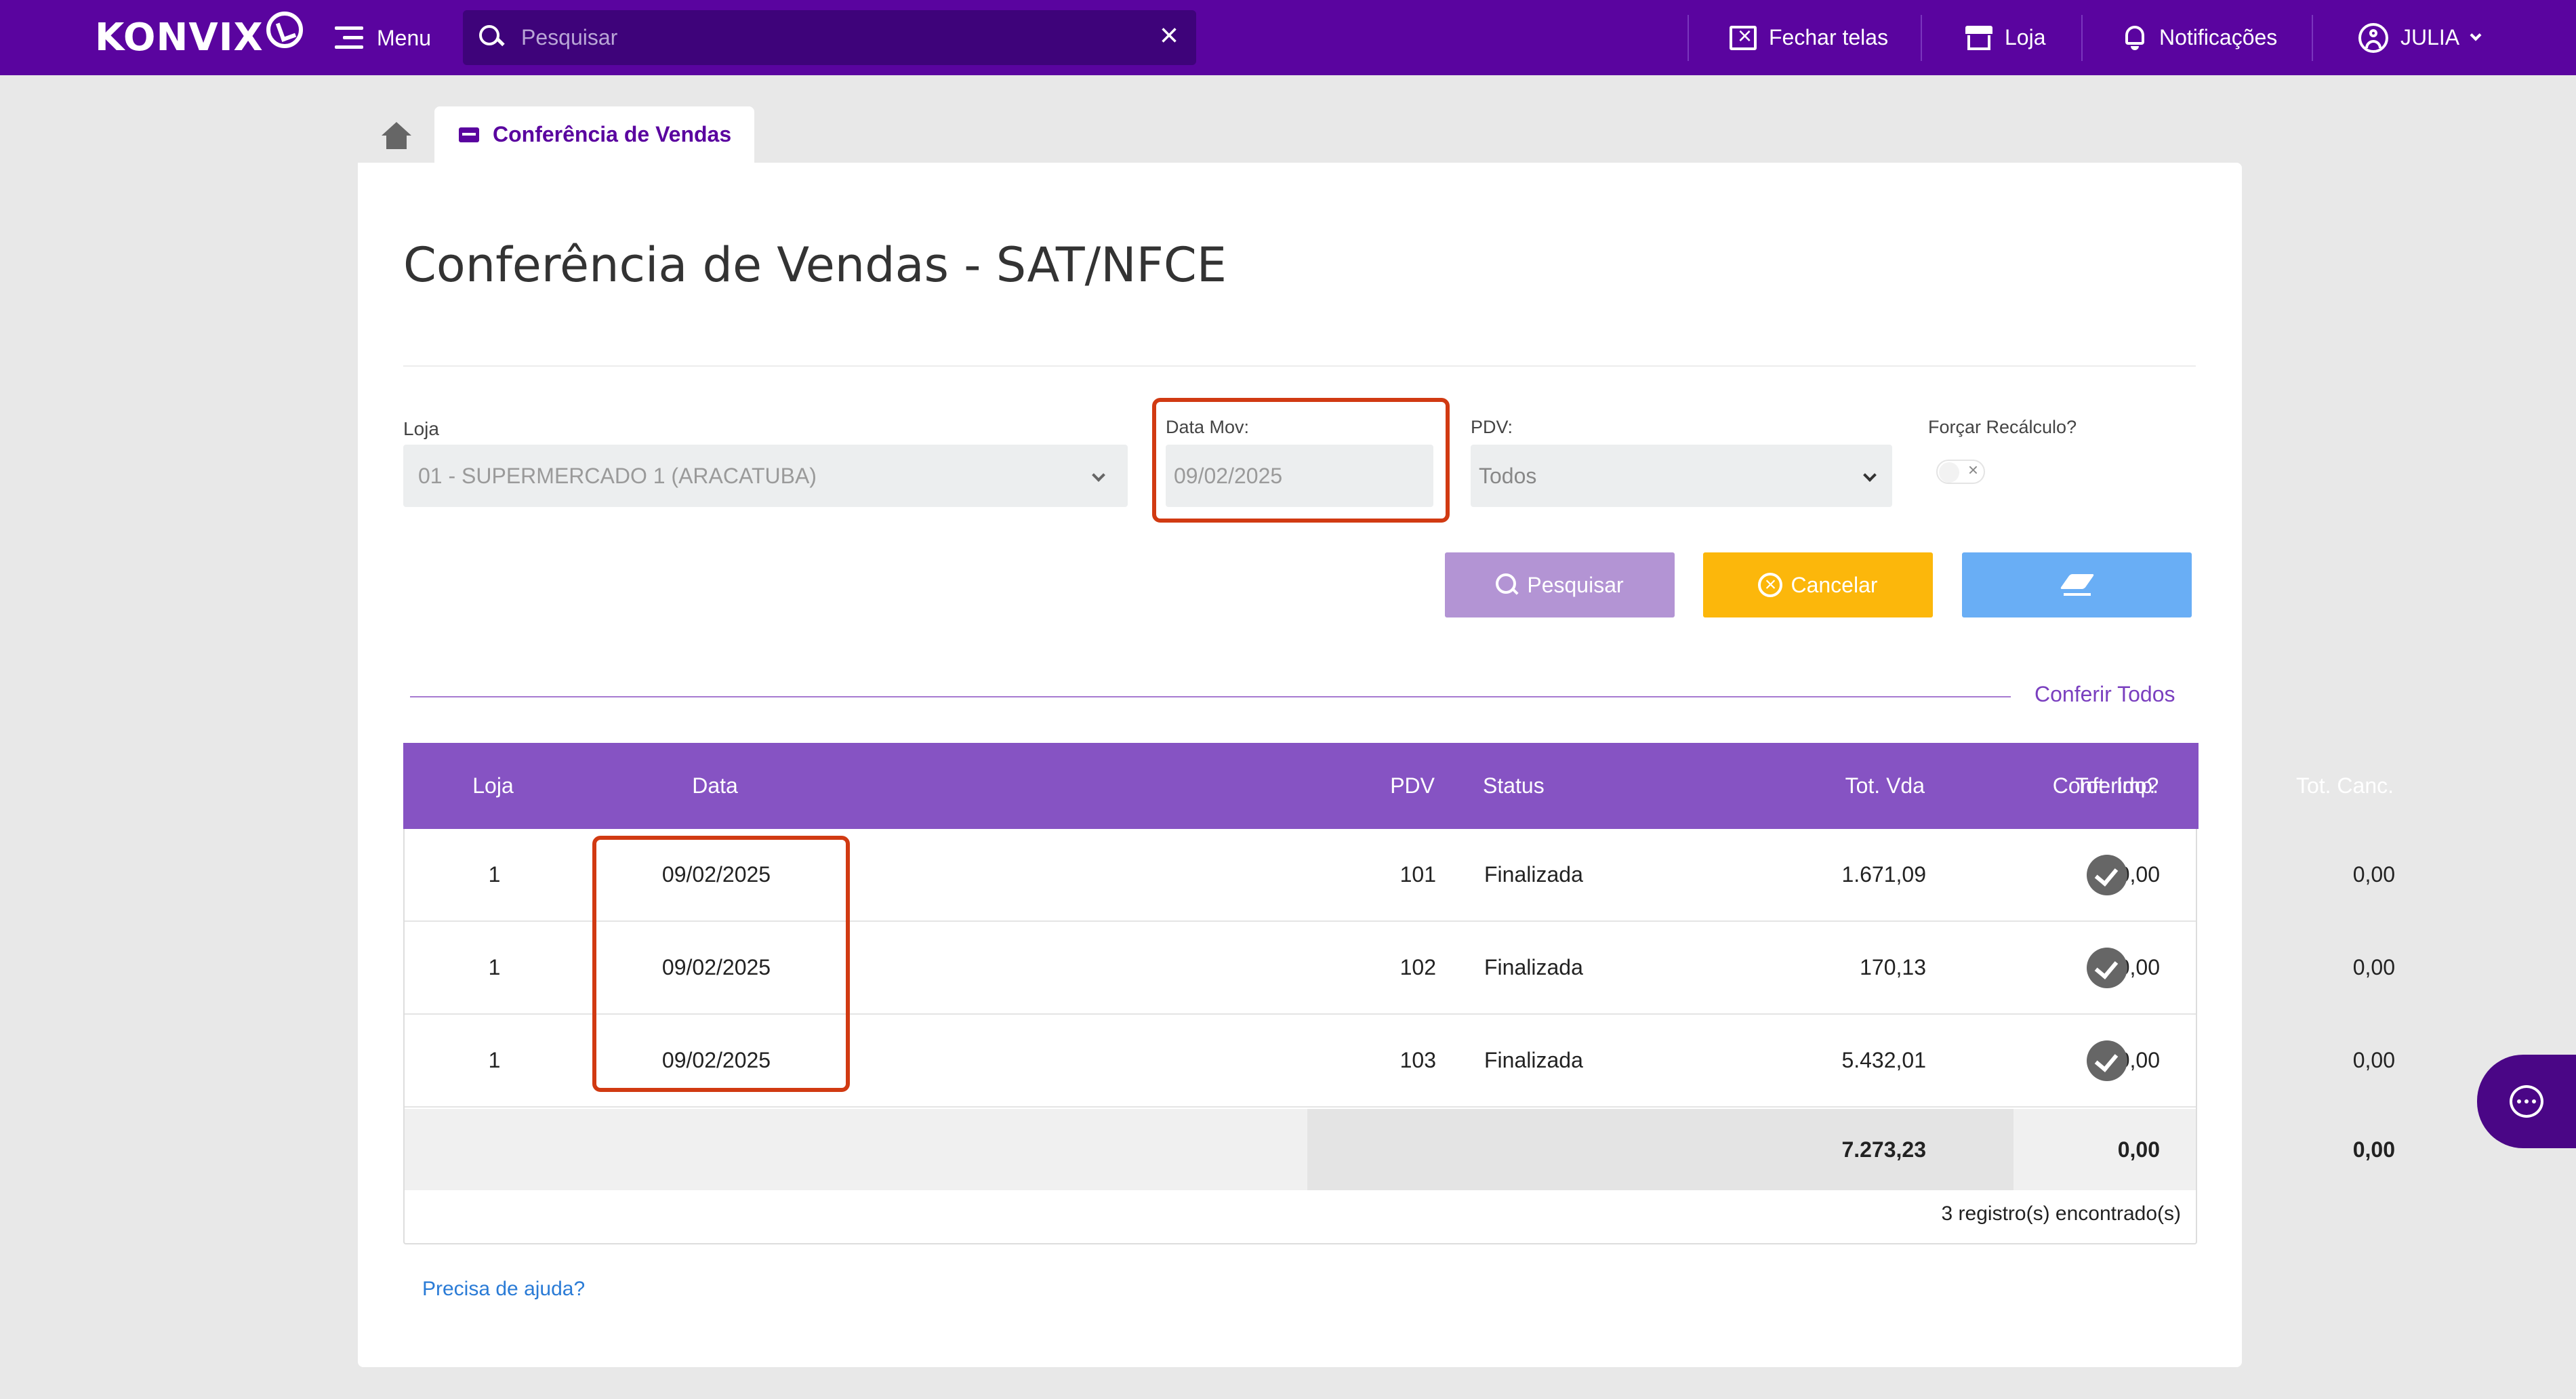 Image resolution: width=2576 pixels, height=1399 pixels. Describe the element at coordinates (493, 785) in the screenshot. I see `header-loja: Loja` at that location.